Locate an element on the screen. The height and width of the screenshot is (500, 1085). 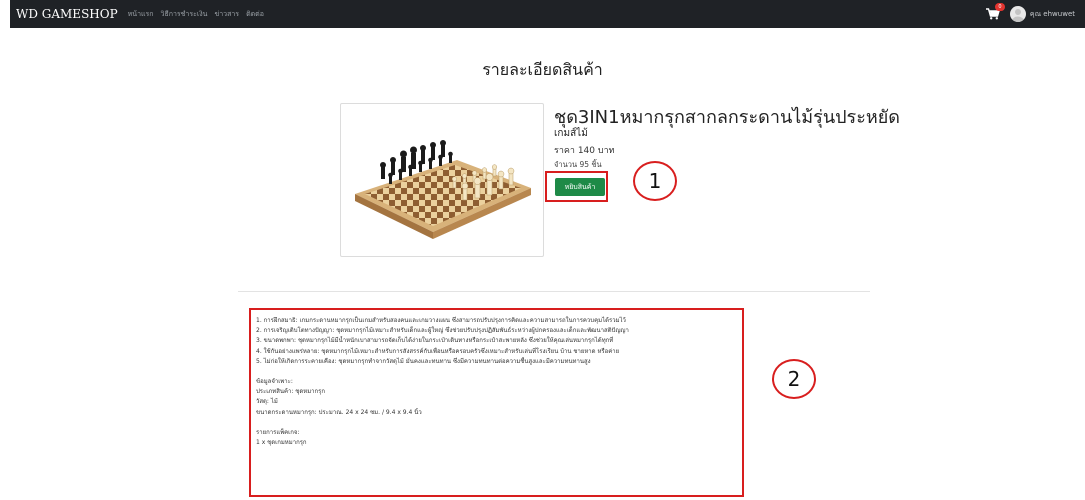
user-avatar-icon is located at coordinates (1017, 14).